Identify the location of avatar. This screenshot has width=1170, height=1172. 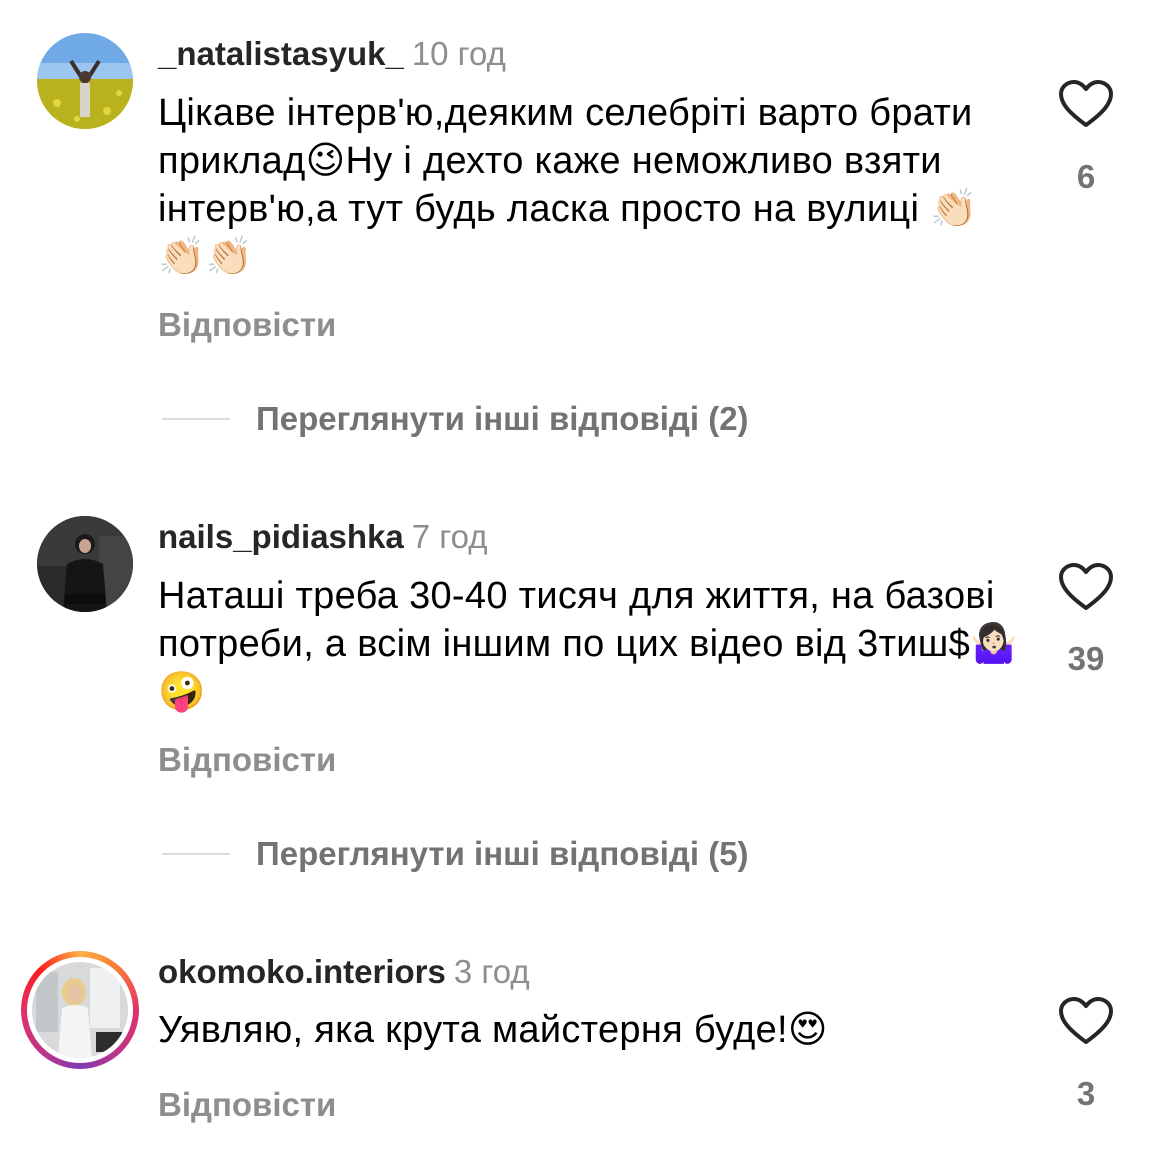
(80, 1010).